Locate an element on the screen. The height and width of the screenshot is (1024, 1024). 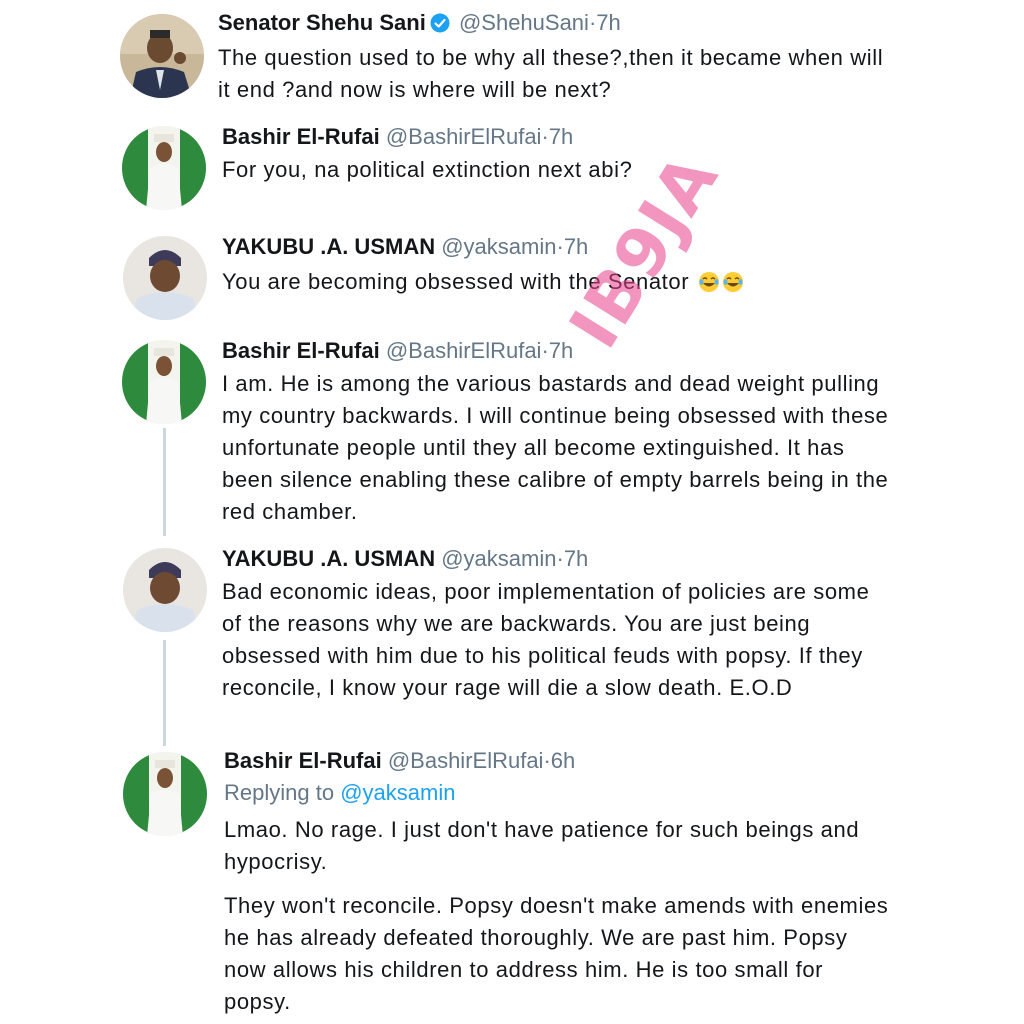
avatar-shehu-sani-image is located at coordinates (162, 56).